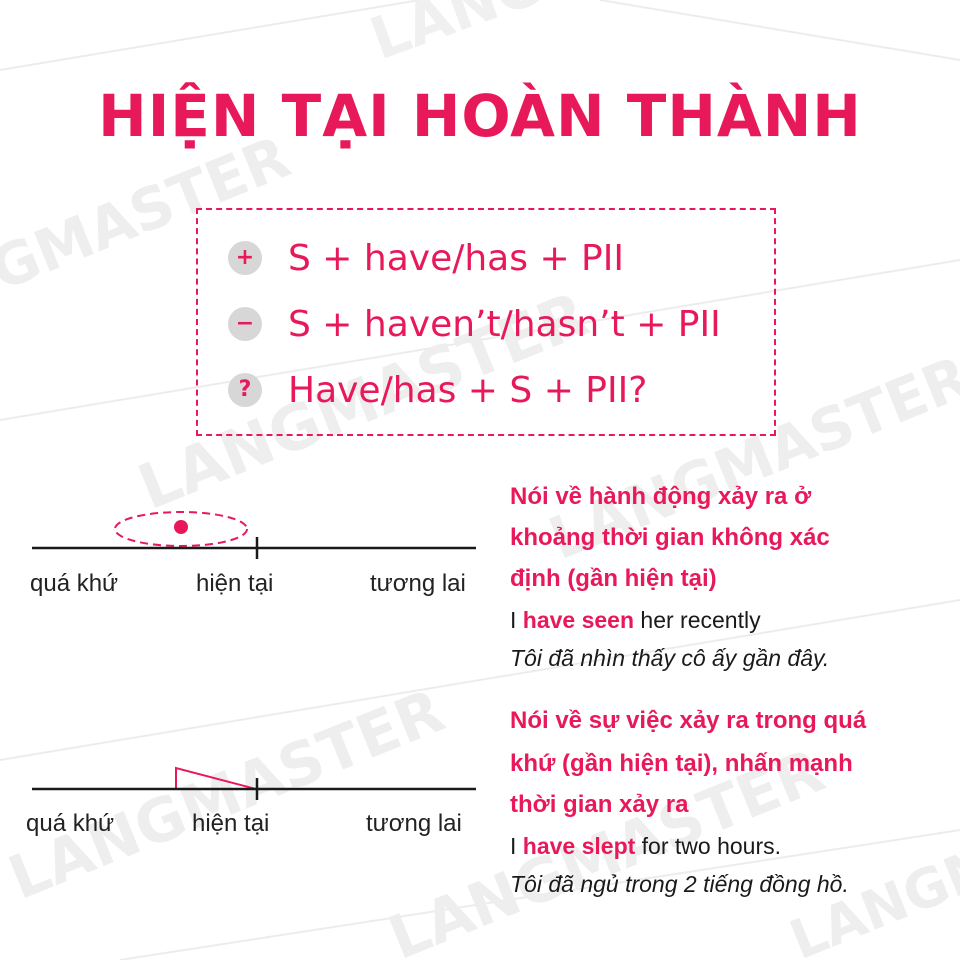 The width and height of the screenshot is (960, 960). What do you see at coordinates (245, 390) in the screenshot?
I see `question-icon: ?` at bounding box center [245, 390].